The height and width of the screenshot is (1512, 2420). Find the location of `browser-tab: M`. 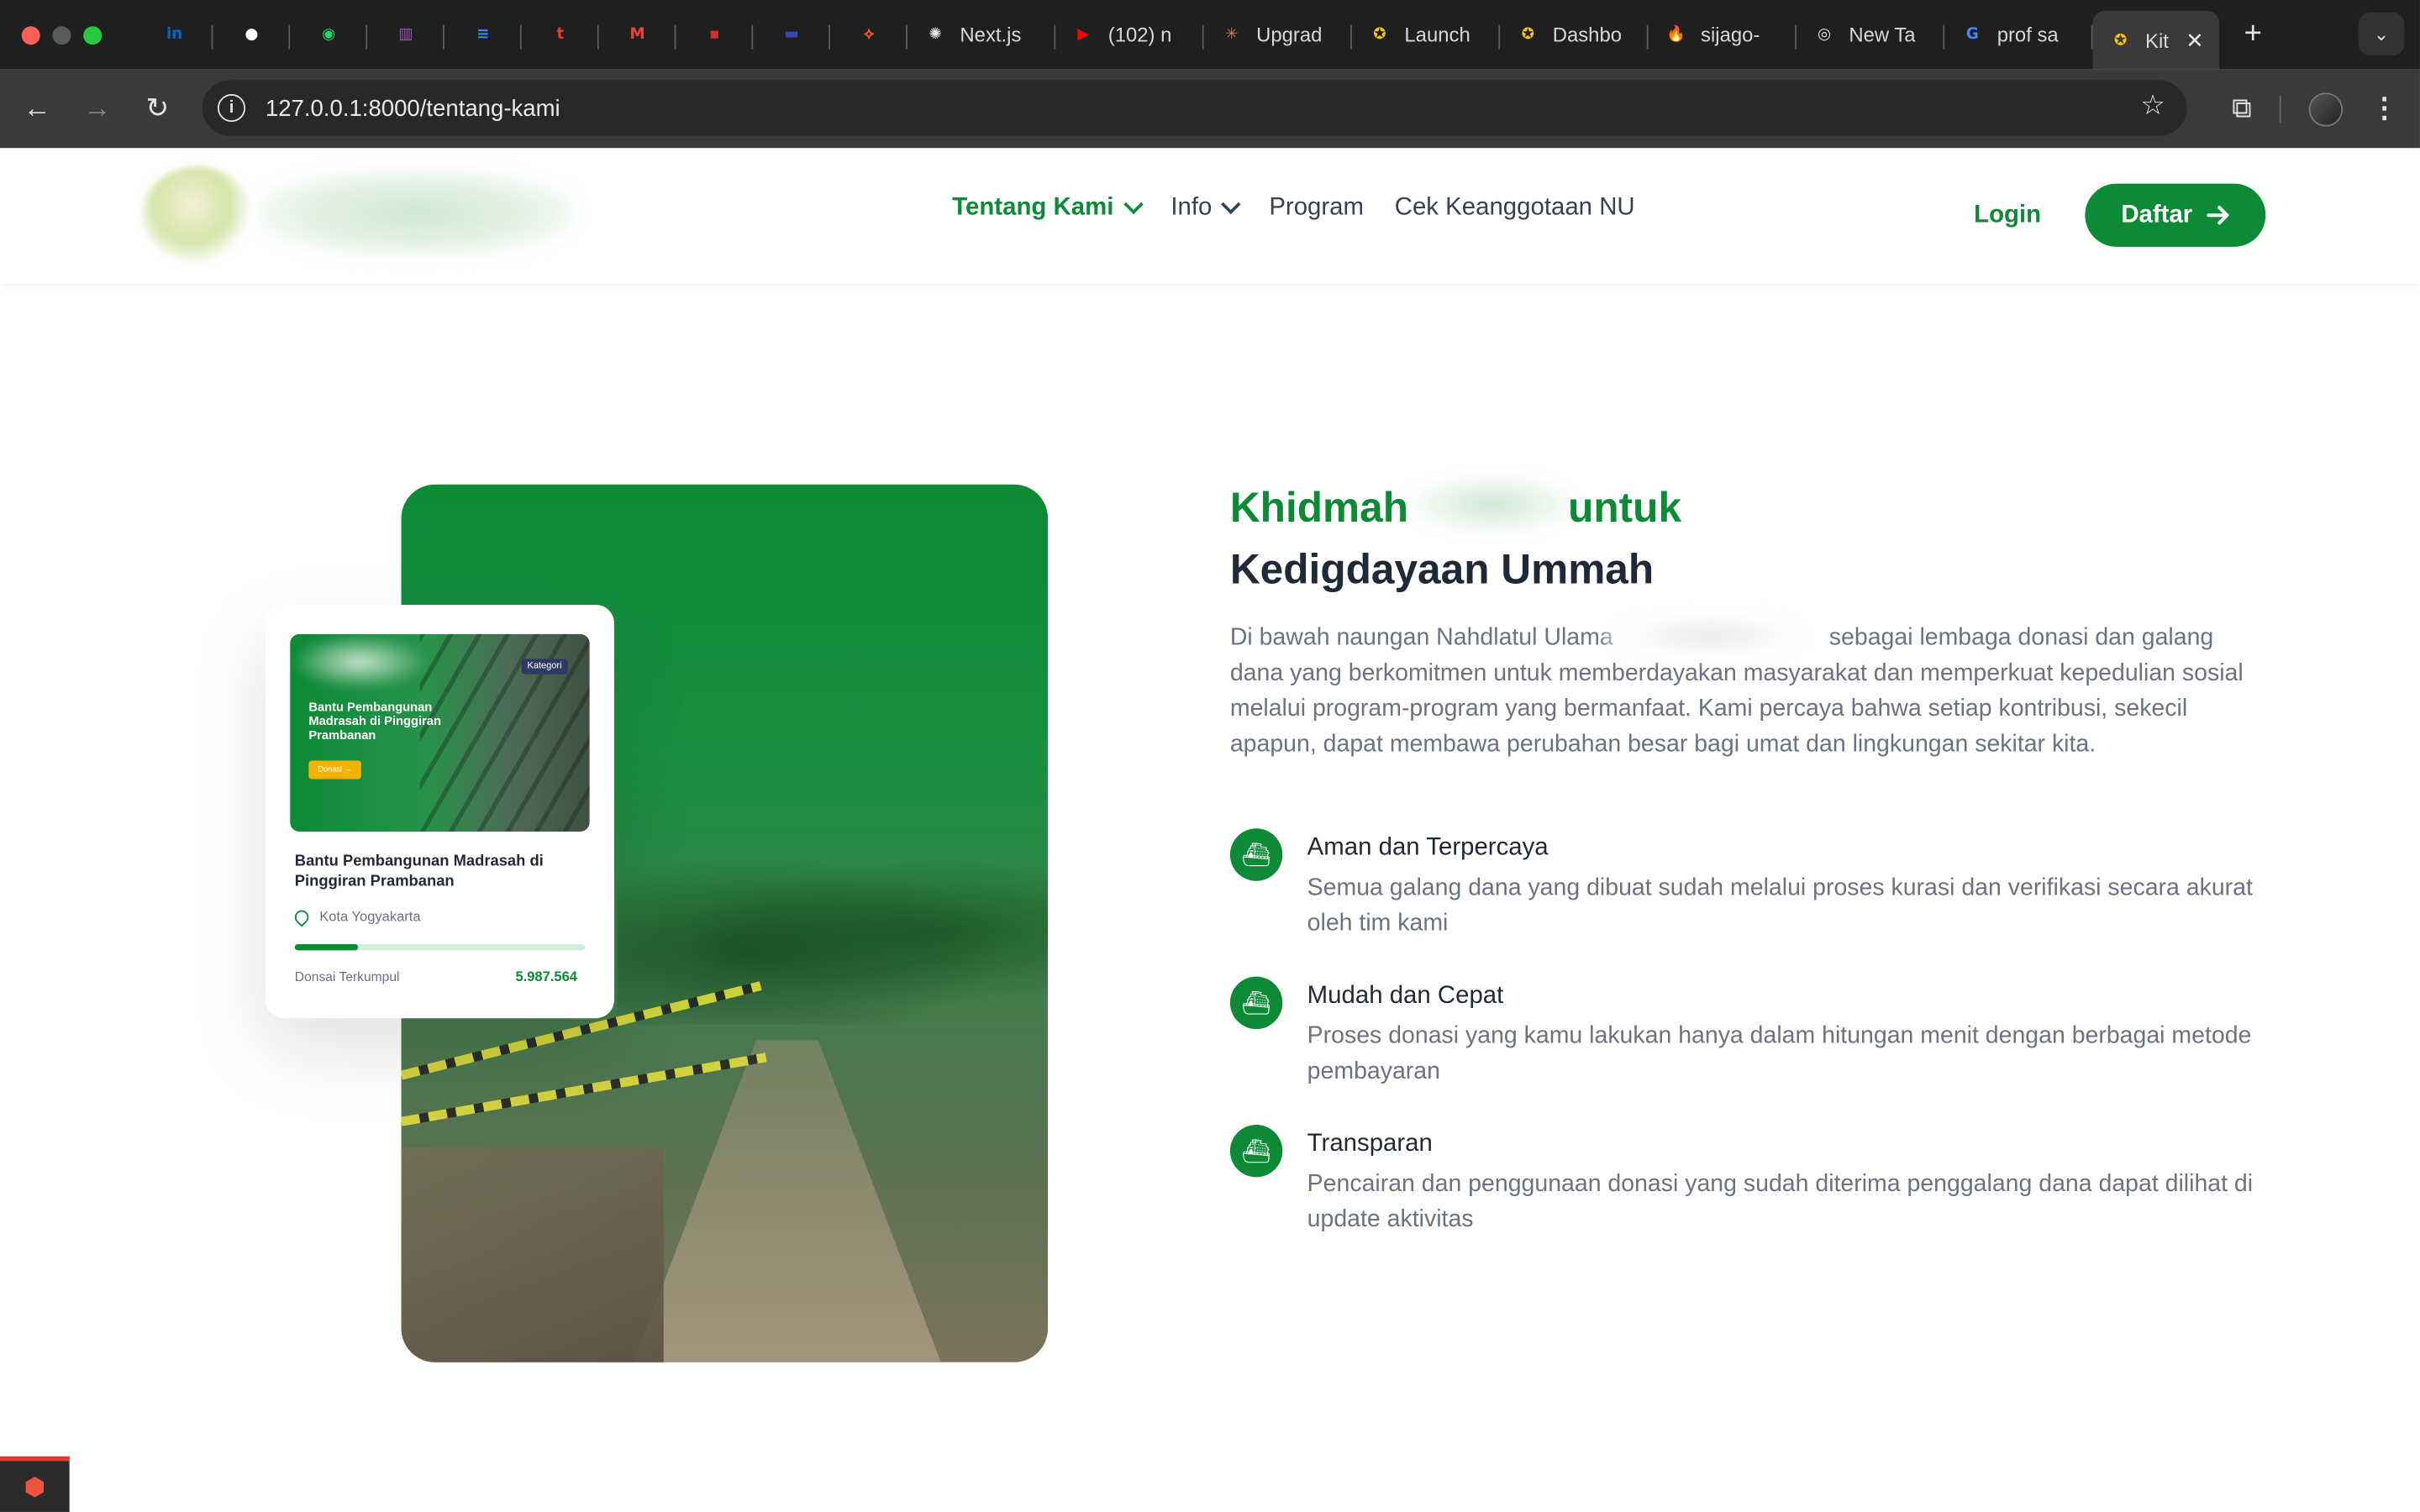

browser-tab: M is located at coordinates (637, 34).